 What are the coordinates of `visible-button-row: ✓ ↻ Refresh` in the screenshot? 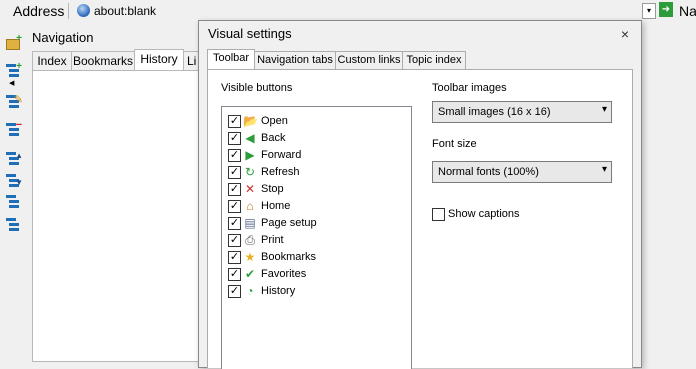 It's located at (317, 172).